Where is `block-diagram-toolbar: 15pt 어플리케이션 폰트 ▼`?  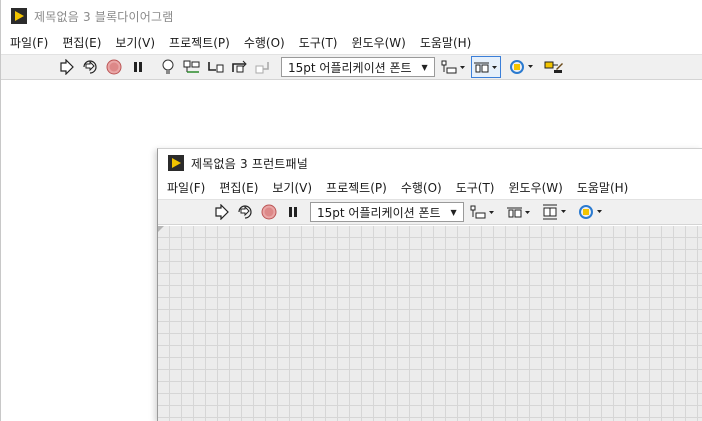 block-diagram-toolbar: 15pt 어플리케이션 폰트 ▼ is located at coordinates (351, 67).